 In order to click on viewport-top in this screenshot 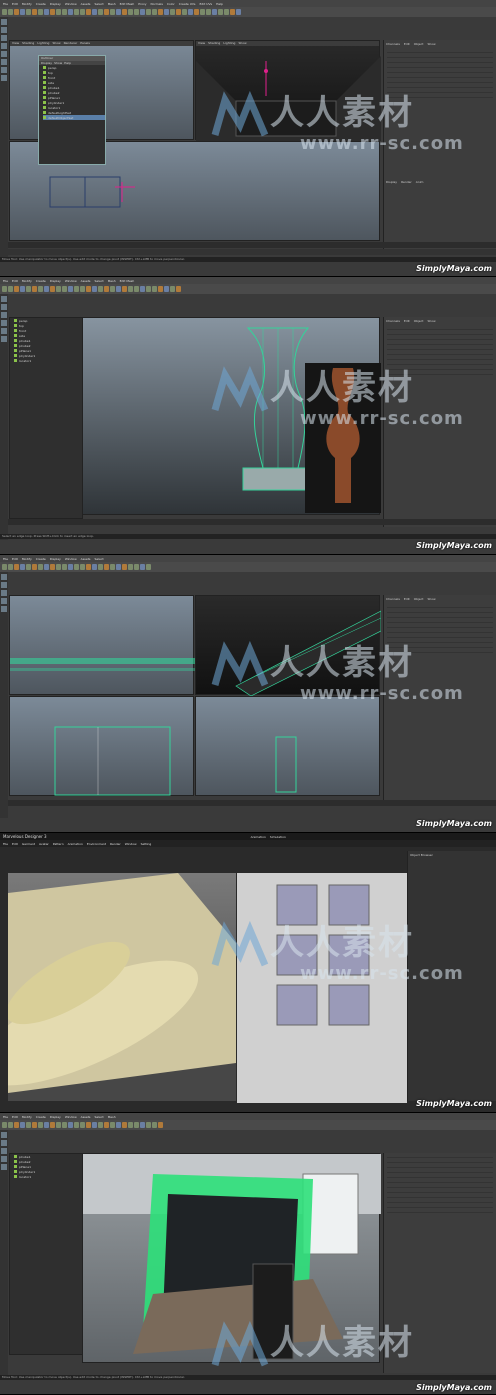, I will do `click(287, 746)`.